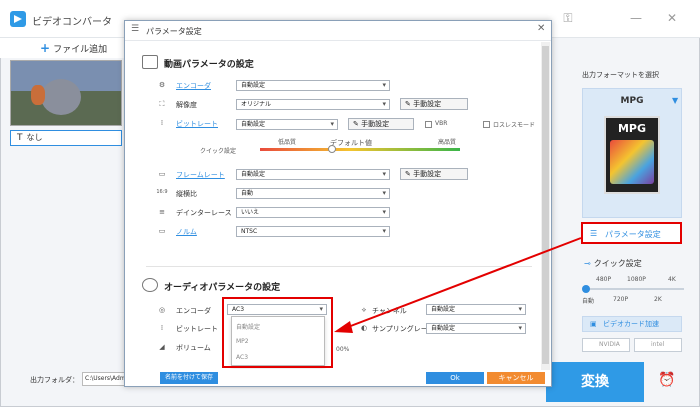 The width and height of the screenshot is (700, 407). What do you see at coordinates (606, 345) in the screenshot?
I see `nvidia-logo: NVIDIA` at bounding box center [606, 345].